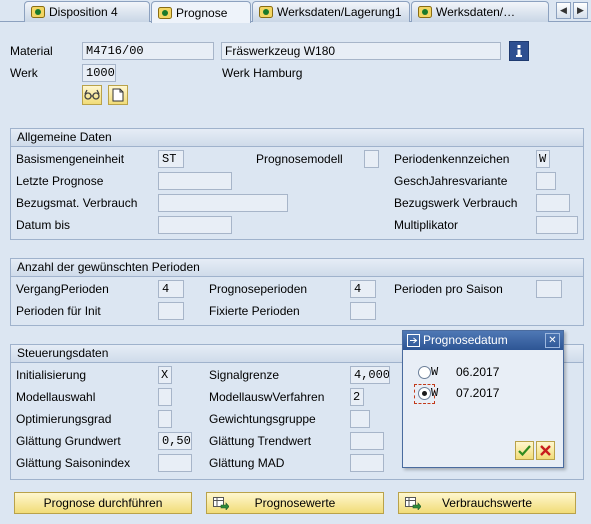  What do you see at coordinates (195, 181) in the screenshot?
I see `letzte-prognose-field` at bounding box center [195, 181].